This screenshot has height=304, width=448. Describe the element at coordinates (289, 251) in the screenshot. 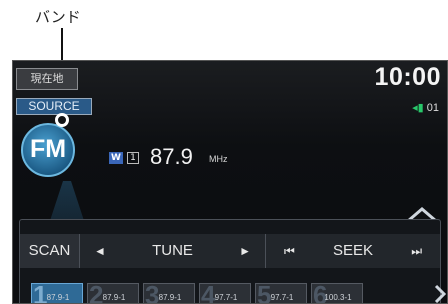

I see `seek-back-icon: ⏮` at that location.